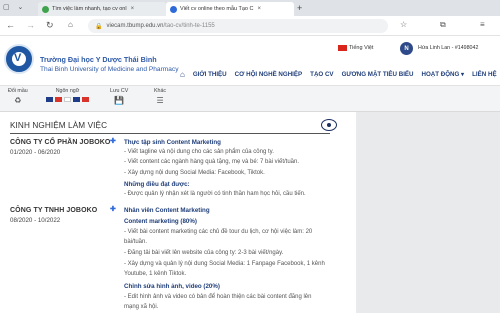 The image size is (500, 313). Describe the element at coordinates (30, 25) in the screenshot. I see `forward-icon: →` at that location.